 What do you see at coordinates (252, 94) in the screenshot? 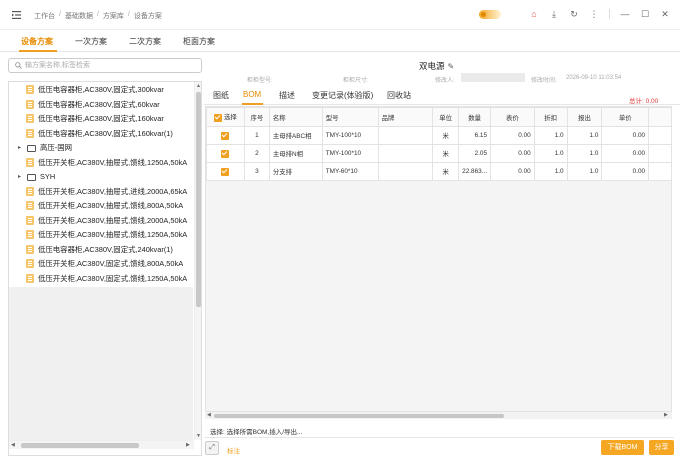
I see `tab-bom: BOM` at bounding box center [252, 94].